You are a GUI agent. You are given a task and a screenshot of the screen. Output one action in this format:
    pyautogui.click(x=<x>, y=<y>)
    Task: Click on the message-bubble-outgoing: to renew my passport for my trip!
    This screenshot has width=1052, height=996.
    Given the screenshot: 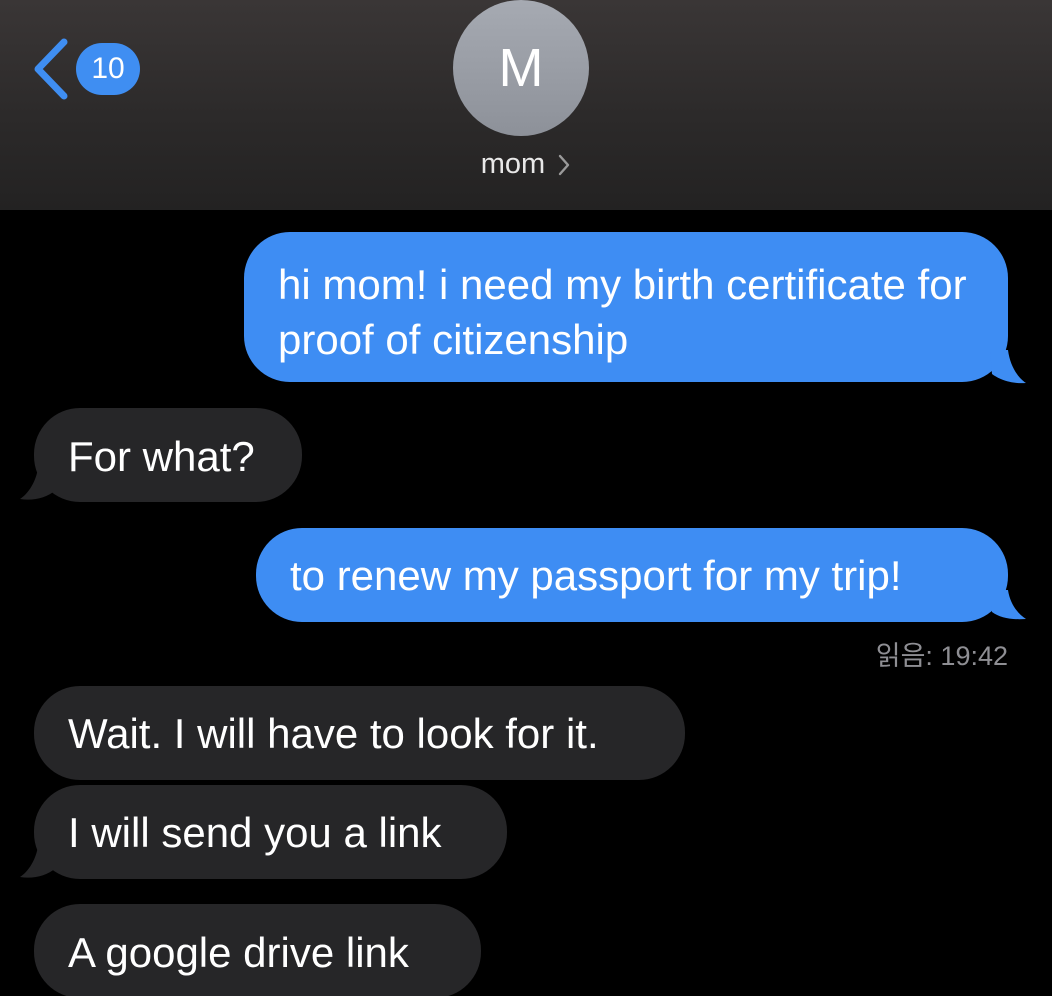 What is the action you would take?
    pyautogui.click(x=632, y=575)
    